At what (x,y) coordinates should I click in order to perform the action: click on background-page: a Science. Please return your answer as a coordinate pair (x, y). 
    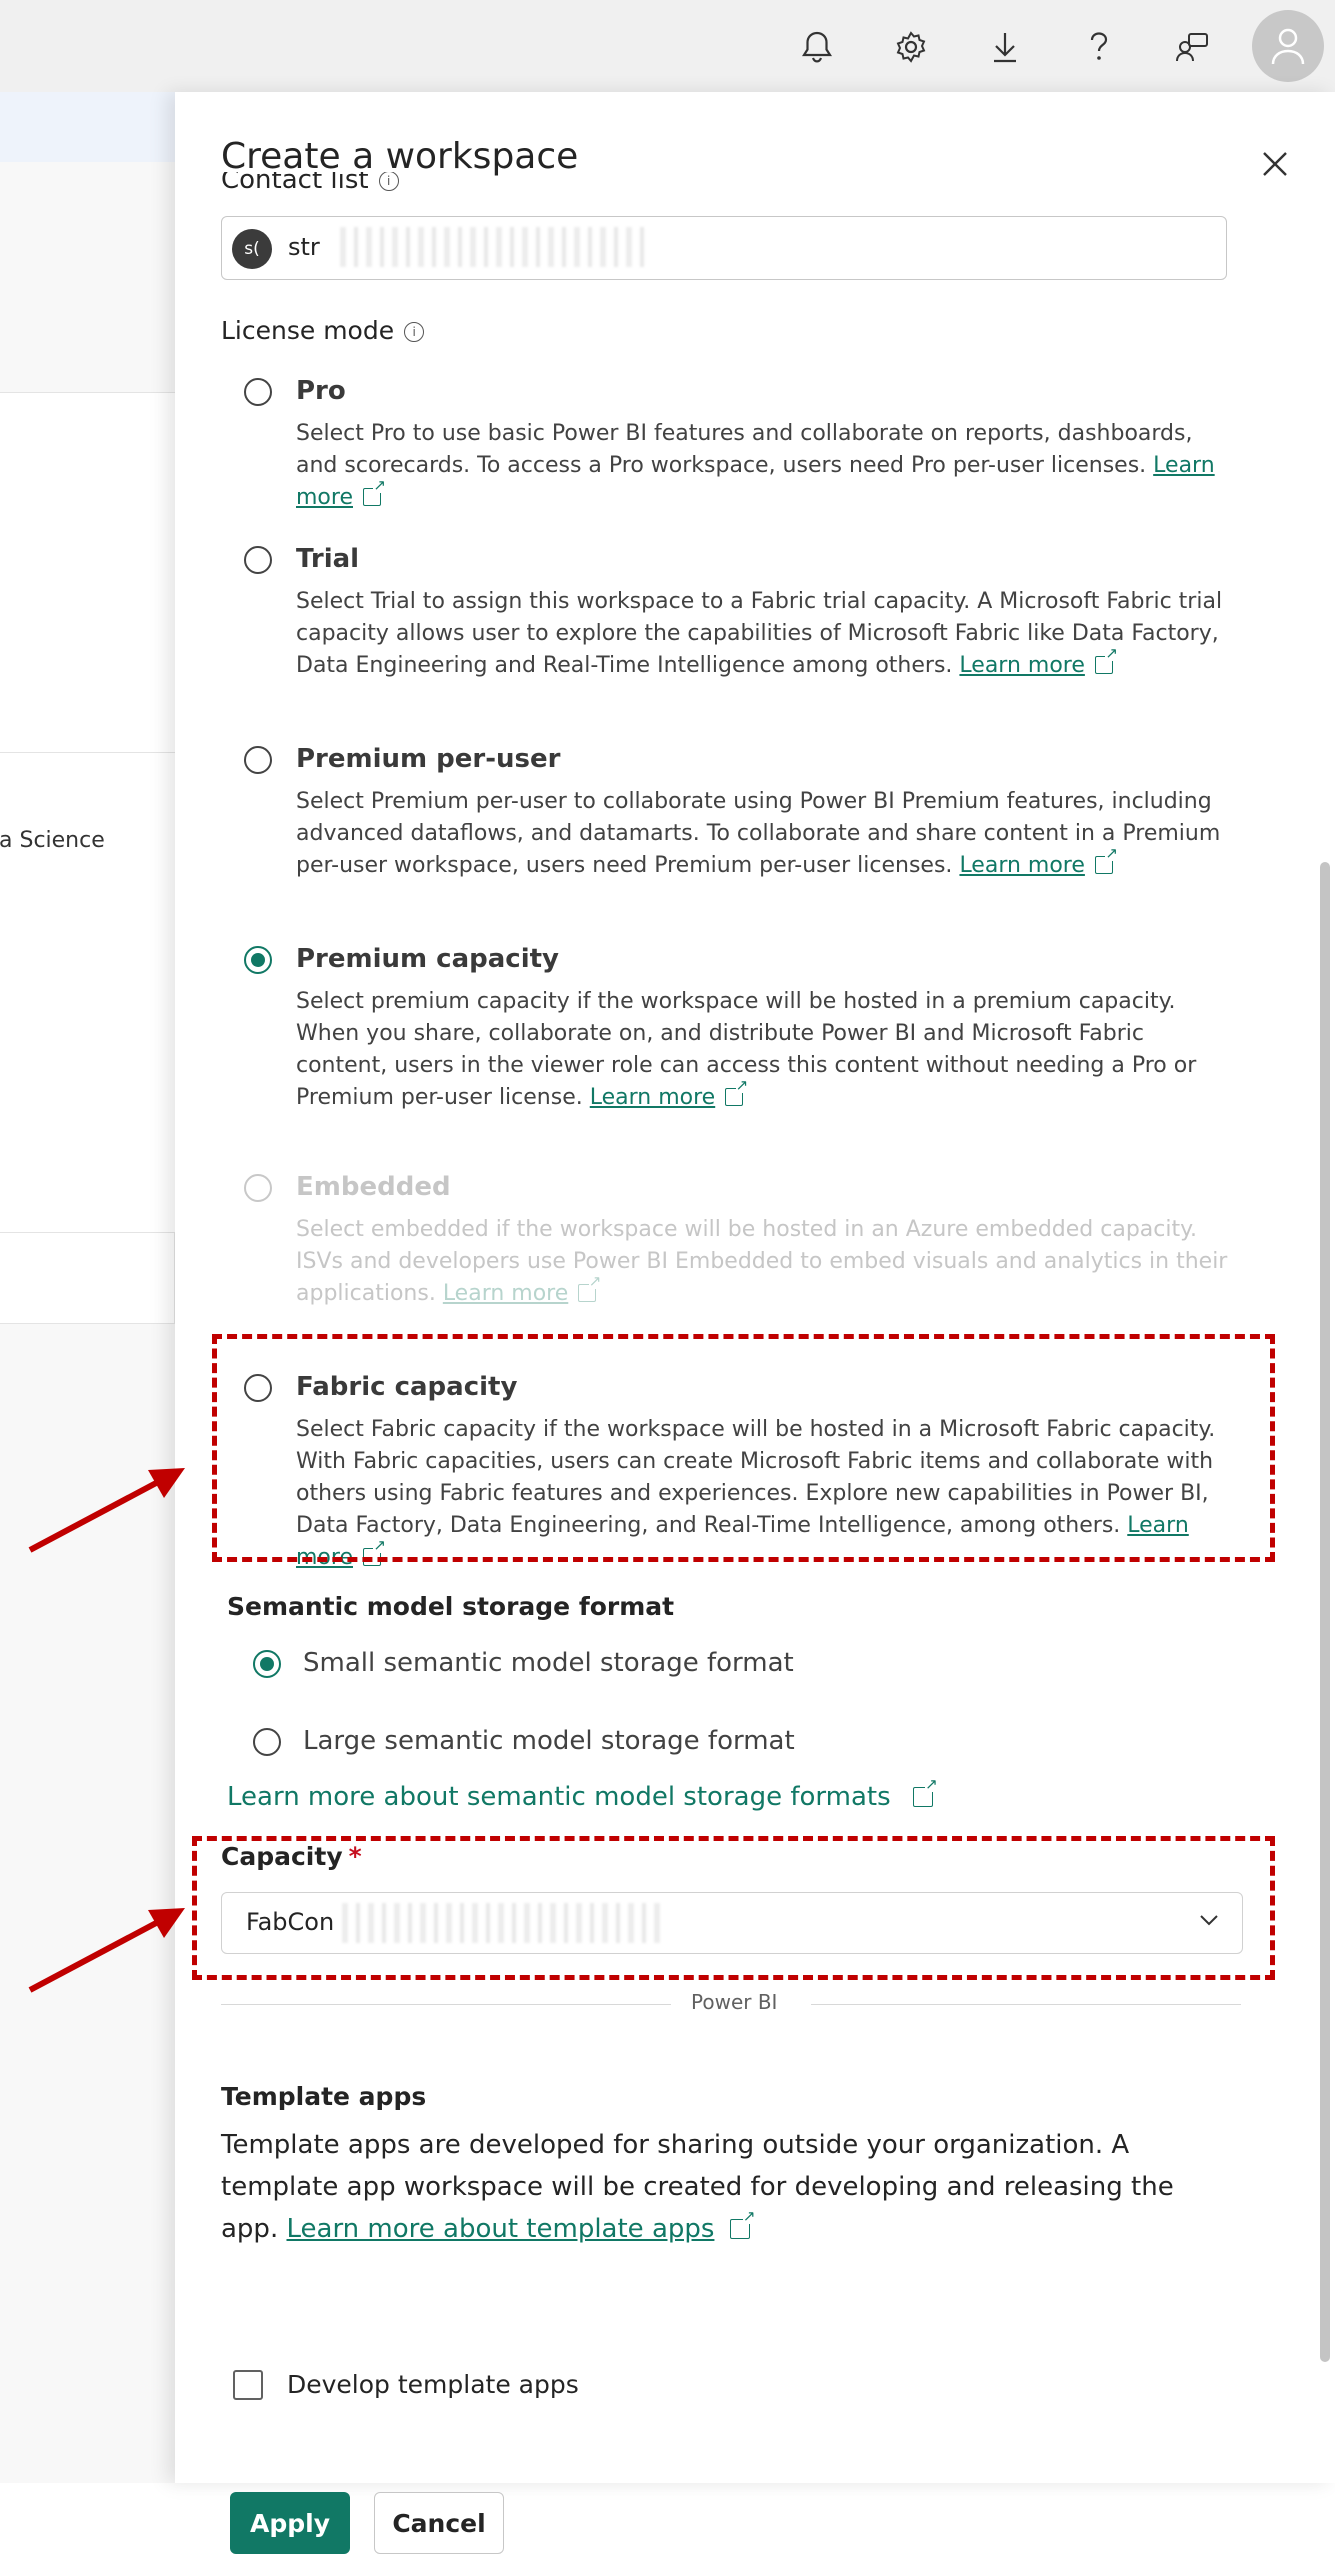
    Looking at the image, I should click on (88, 1287).